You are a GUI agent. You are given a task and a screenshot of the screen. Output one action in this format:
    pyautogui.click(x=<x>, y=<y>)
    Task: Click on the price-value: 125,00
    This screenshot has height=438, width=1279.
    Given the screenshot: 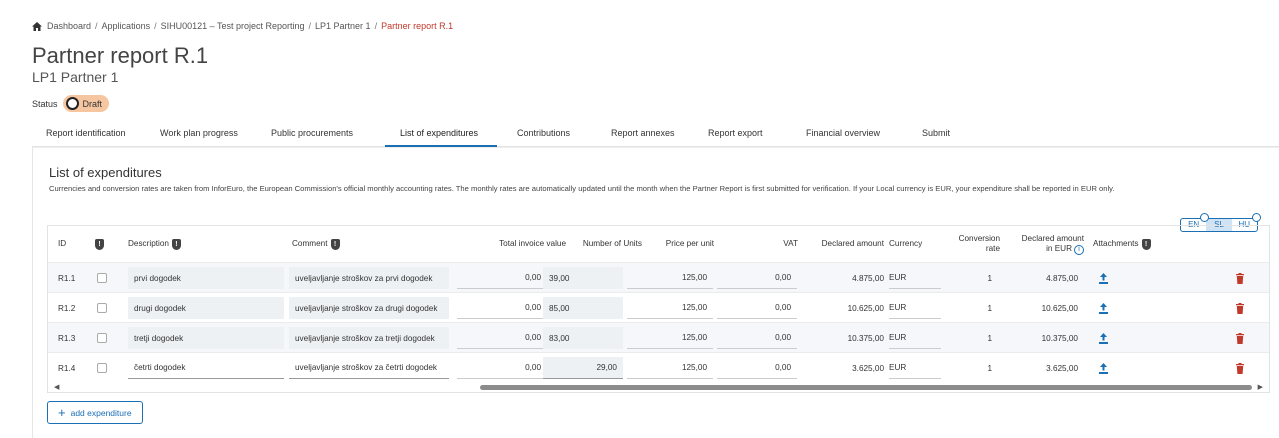 What is the action you would take?
    pyautogui.click(x=670, y=368)
    